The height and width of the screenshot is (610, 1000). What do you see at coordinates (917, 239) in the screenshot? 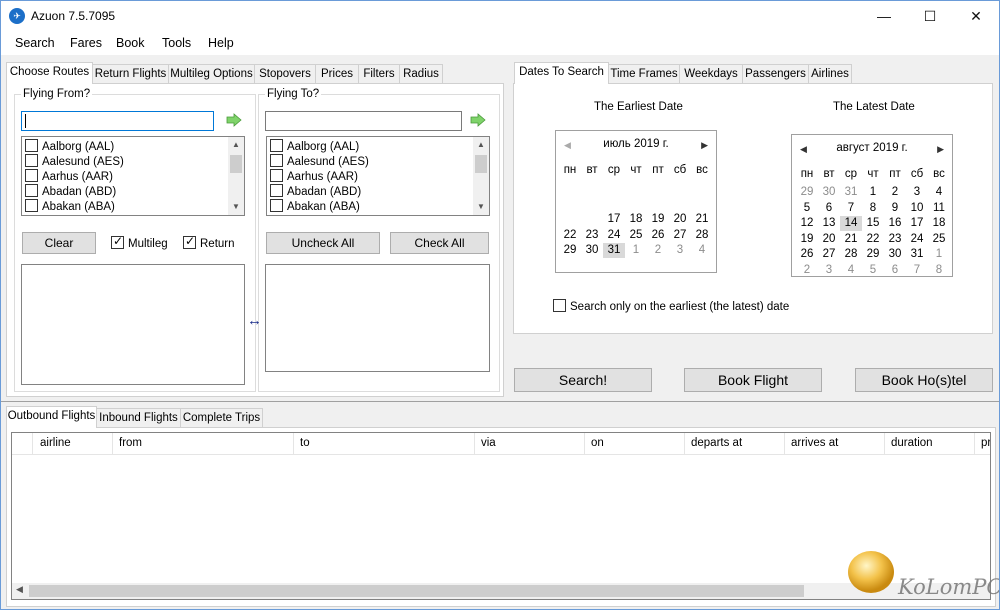
I see `calendar-day: 24` at bounding box center [917, 239].